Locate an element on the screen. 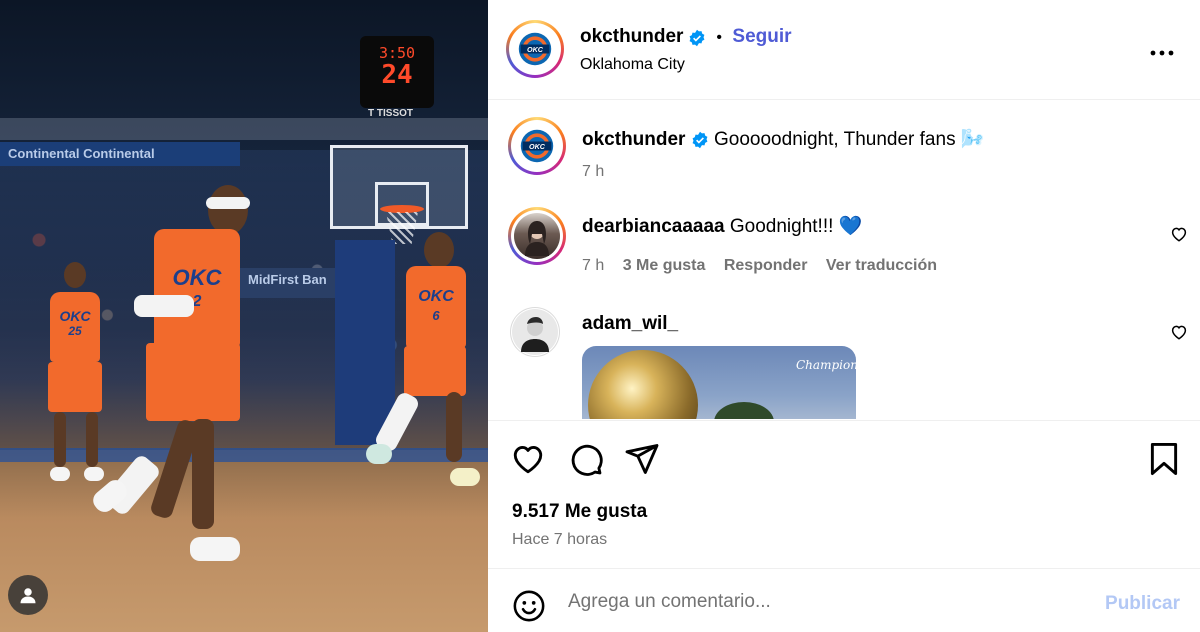  tree-silhouette is located at coordinates (744, 410).